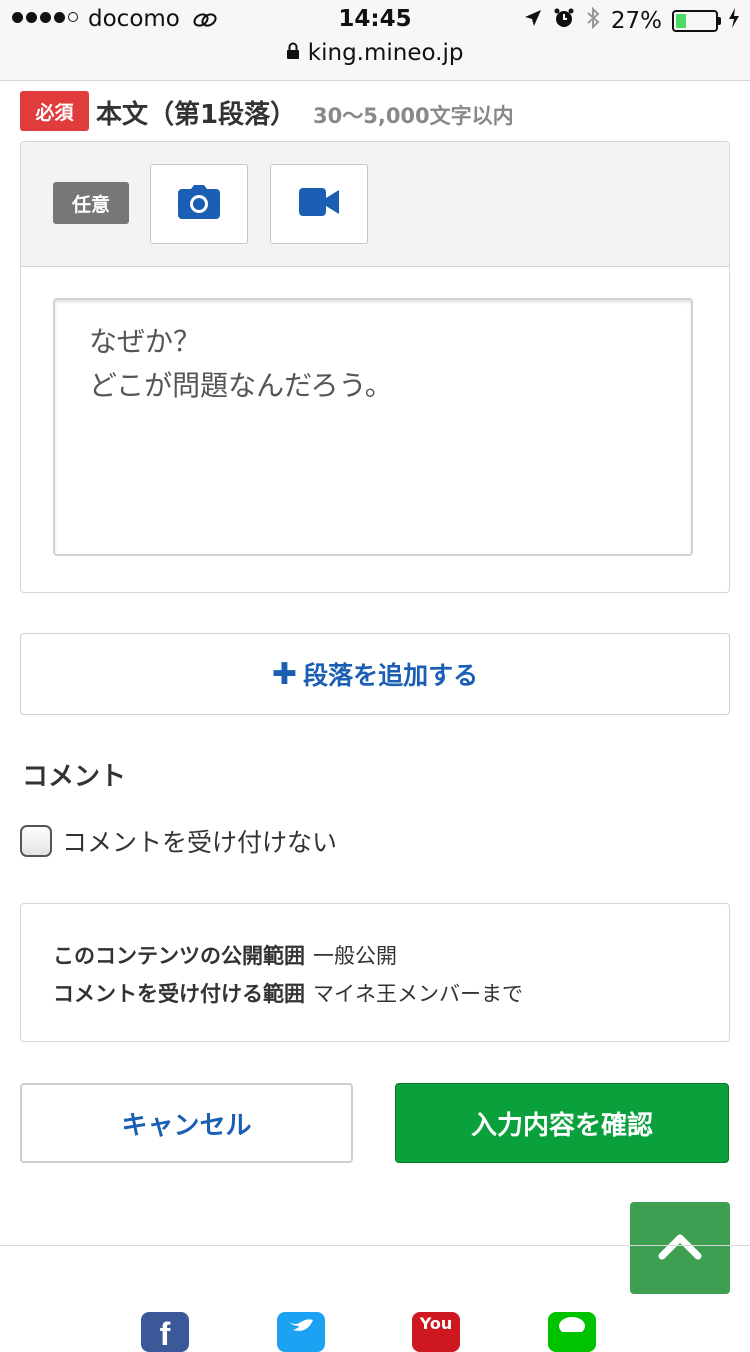 This screenshot has width=750, height=1352. What do you see at coordinates (636, 21) in the screenshot?
I see `battery-percent: 27%` at bounding box center [636, 21].